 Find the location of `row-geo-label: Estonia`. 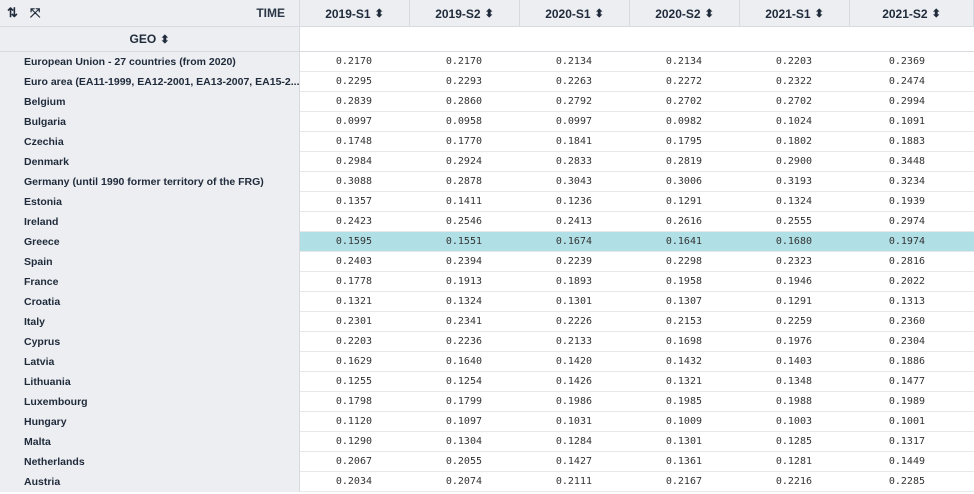

row-geo-label: Estonia is located at coordinates (150, 202).